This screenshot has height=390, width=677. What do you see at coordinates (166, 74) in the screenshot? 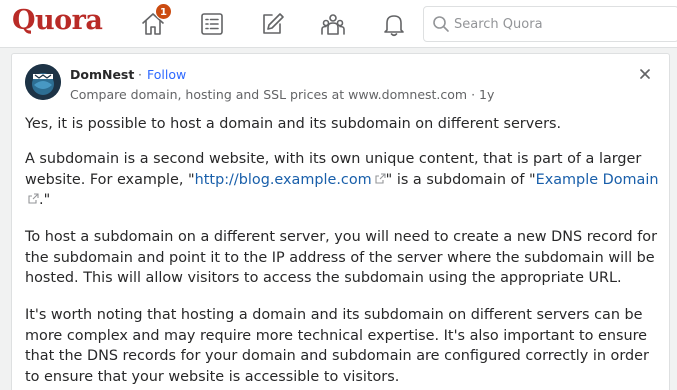
I see `follow-button: Follow` at bounding box center [166, 74].